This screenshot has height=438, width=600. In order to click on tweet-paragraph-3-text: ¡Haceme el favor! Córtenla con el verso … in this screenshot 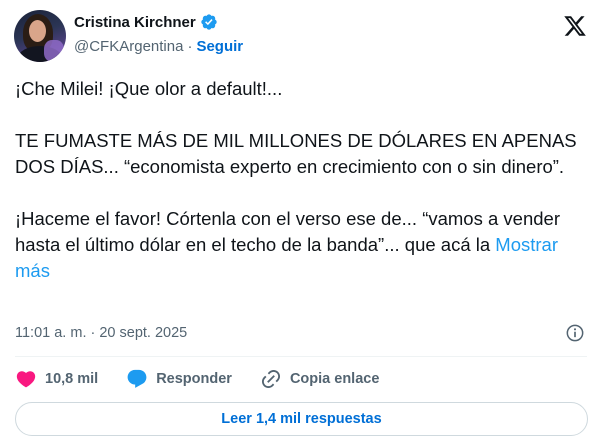, I will do `click(287, 231)`.